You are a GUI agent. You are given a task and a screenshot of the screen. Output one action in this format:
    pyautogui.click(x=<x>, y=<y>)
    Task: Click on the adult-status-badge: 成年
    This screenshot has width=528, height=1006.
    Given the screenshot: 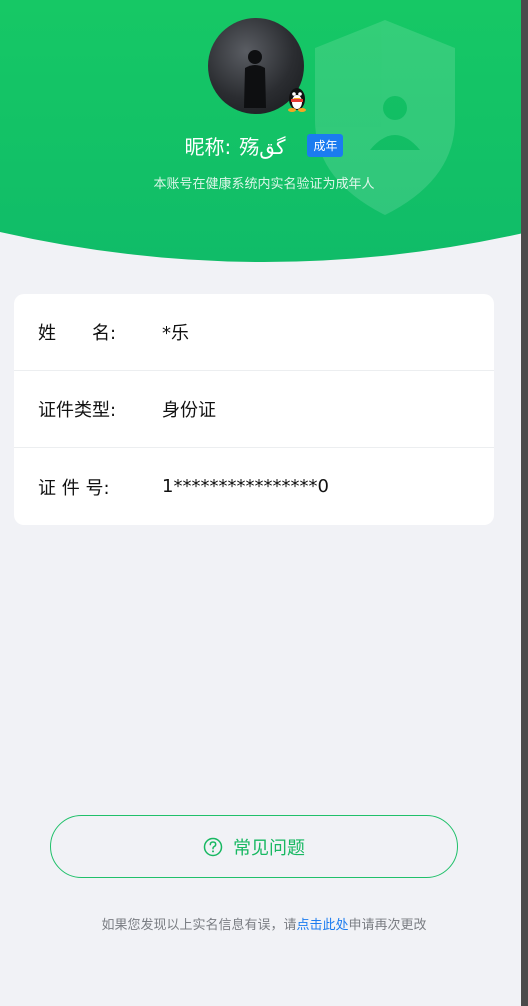 What is the action you would take?
    pyautogui.click(x=325, y=145)
    